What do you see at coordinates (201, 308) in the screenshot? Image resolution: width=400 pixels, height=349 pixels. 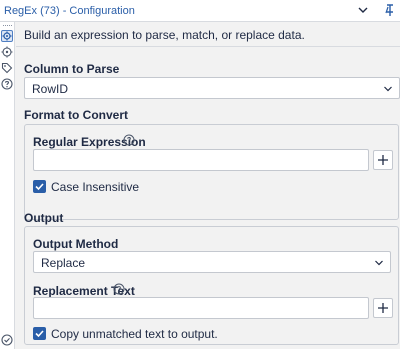 I see `replacement-text-input` at bounding box center [201, 308].